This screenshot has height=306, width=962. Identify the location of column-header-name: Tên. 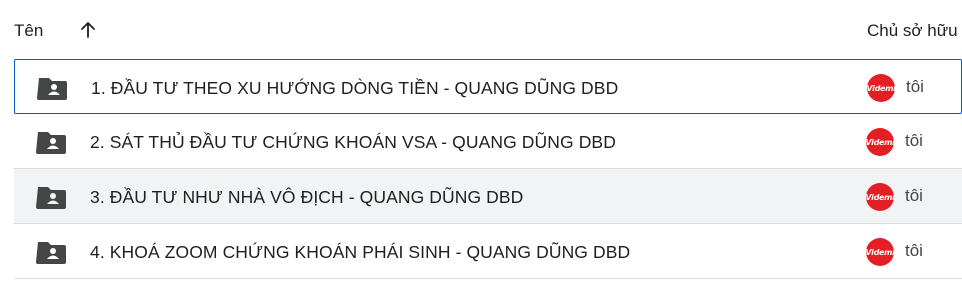
(28, 31).